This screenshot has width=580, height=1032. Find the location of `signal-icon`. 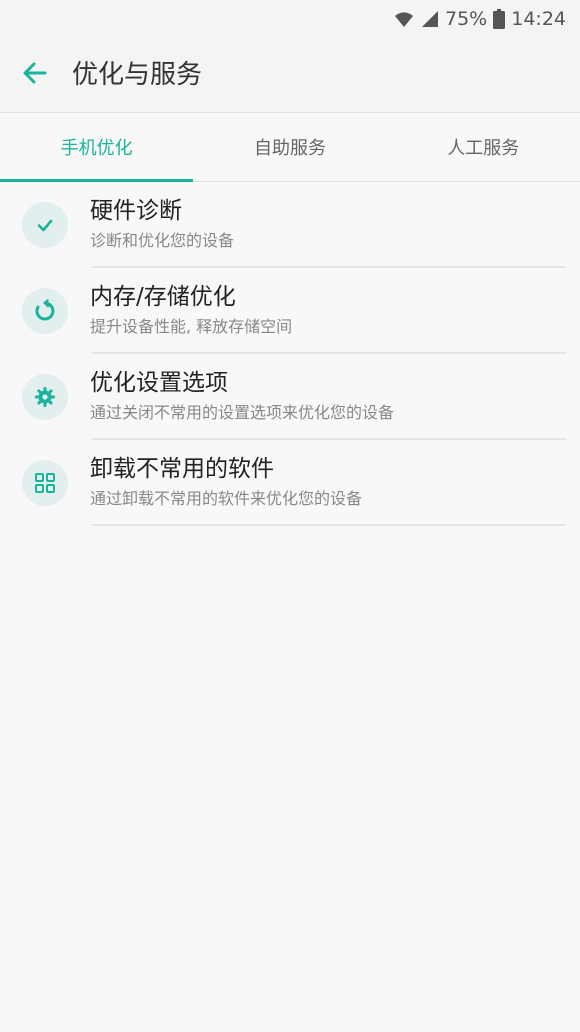

signal-icon is located at coordinates (430, 19).